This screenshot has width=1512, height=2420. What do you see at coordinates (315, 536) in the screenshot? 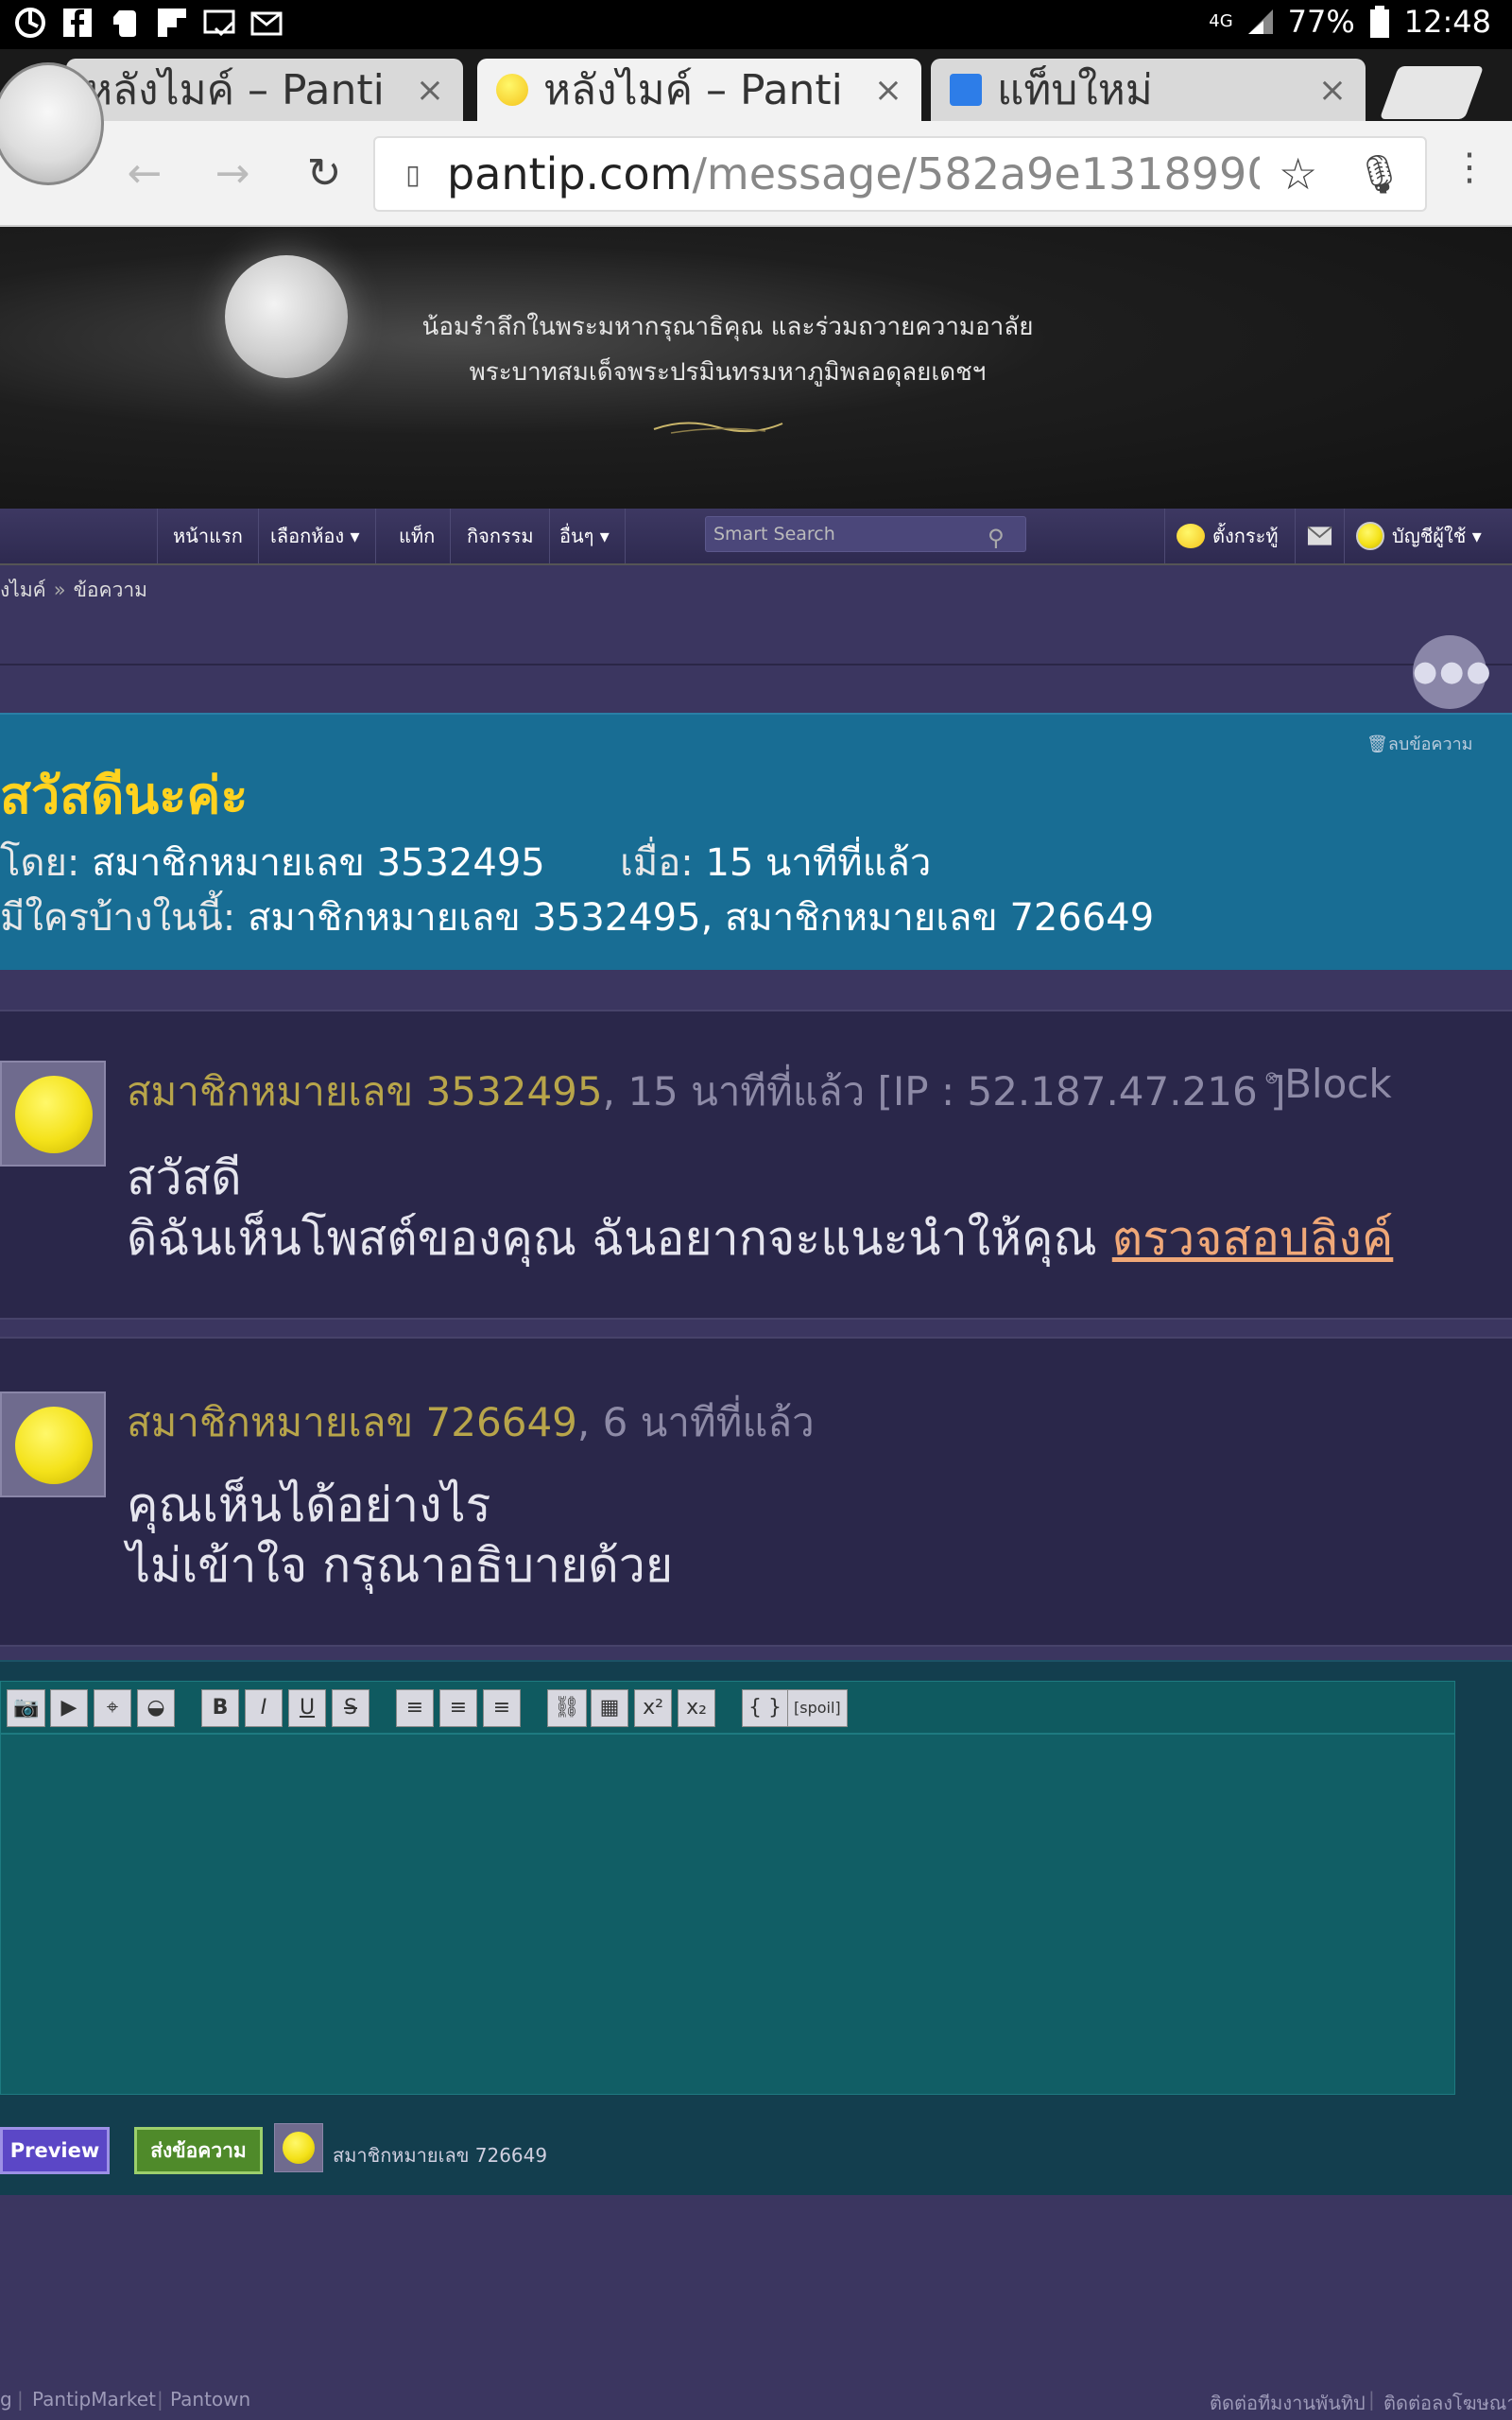
I see `nav-rooms: เลือกห้อง ▾` at bounding box center [315, 536].